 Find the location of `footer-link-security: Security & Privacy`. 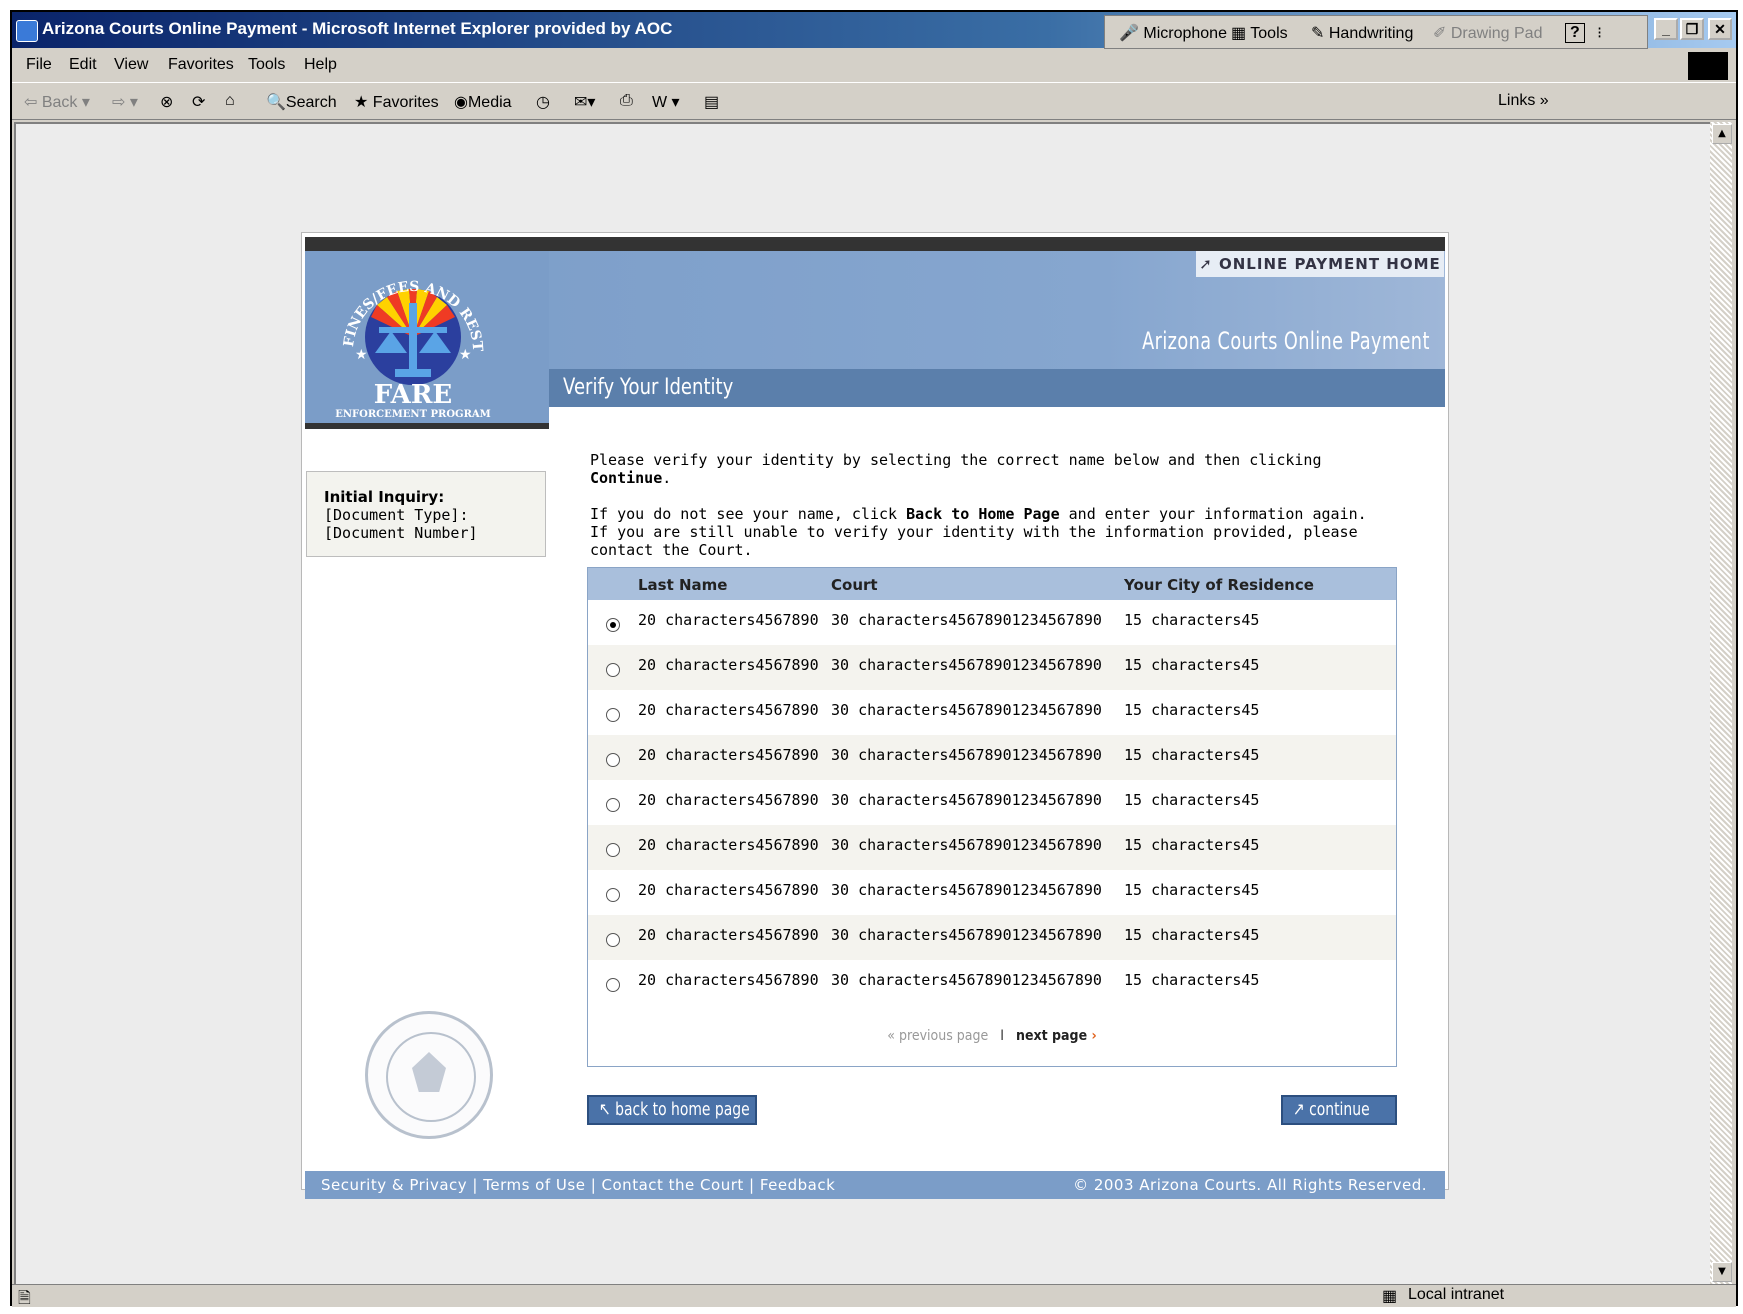

footer-link-security: Security & Privacy is located at coordinates (394, 1185).